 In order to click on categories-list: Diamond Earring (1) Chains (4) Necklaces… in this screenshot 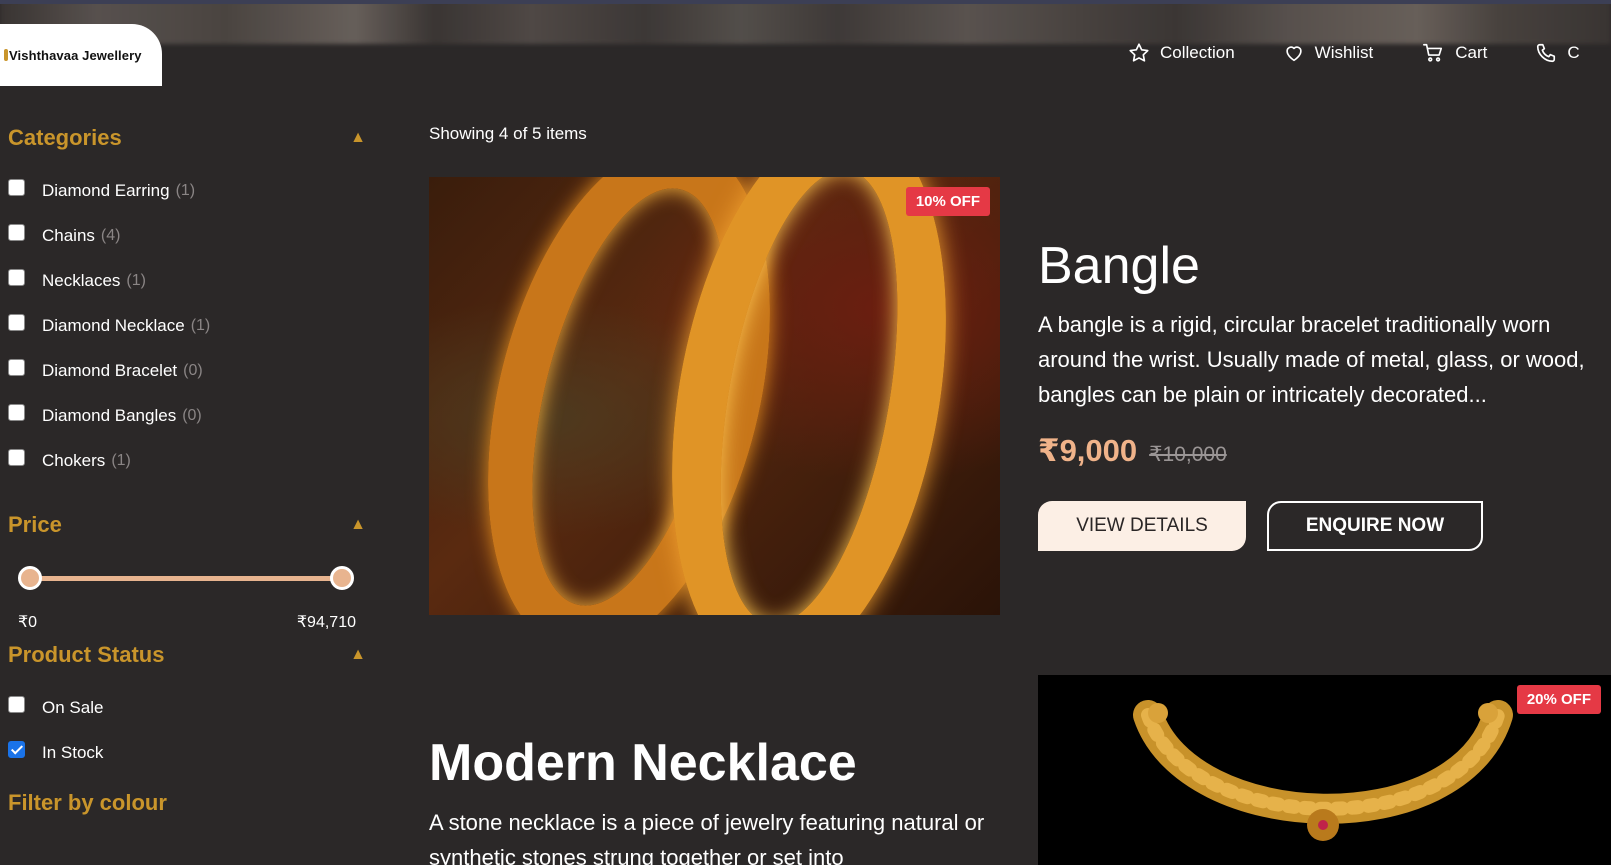, I will do `click(188, 325)`.